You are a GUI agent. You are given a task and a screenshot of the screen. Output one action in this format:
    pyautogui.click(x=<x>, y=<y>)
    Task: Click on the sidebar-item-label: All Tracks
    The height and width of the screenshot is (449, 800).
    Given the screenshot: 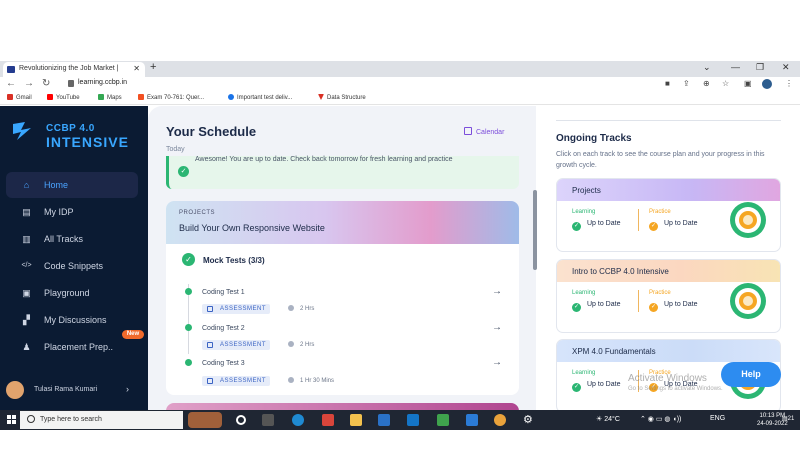 What is the action you would take?
    pyautogui.click(x=64, y=239)
    